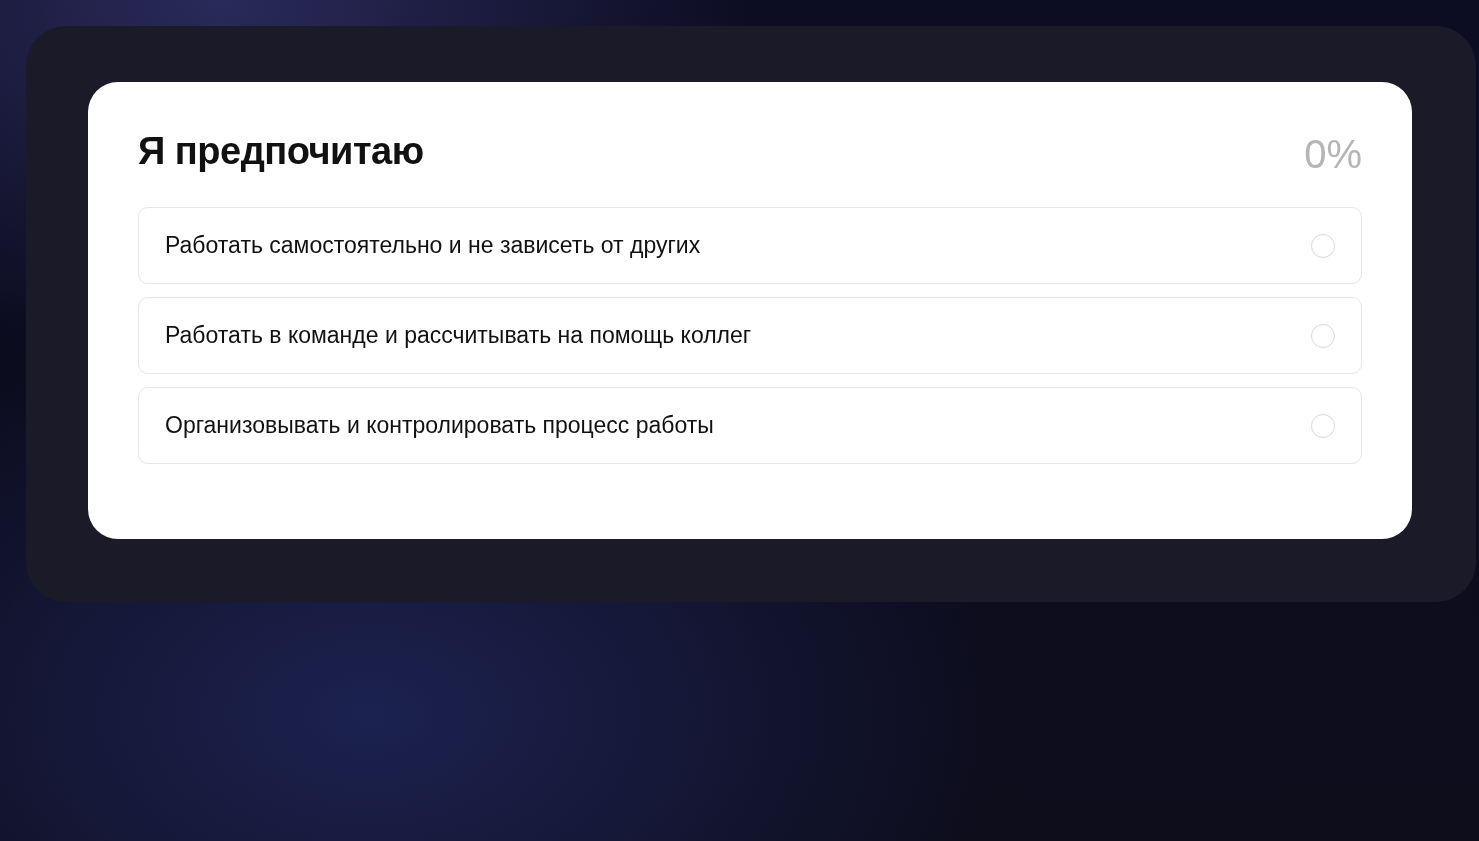  Describe the element at coordinates (281, 151) in the screenshot. I see `question-title: Я предпочитаю` at that location.